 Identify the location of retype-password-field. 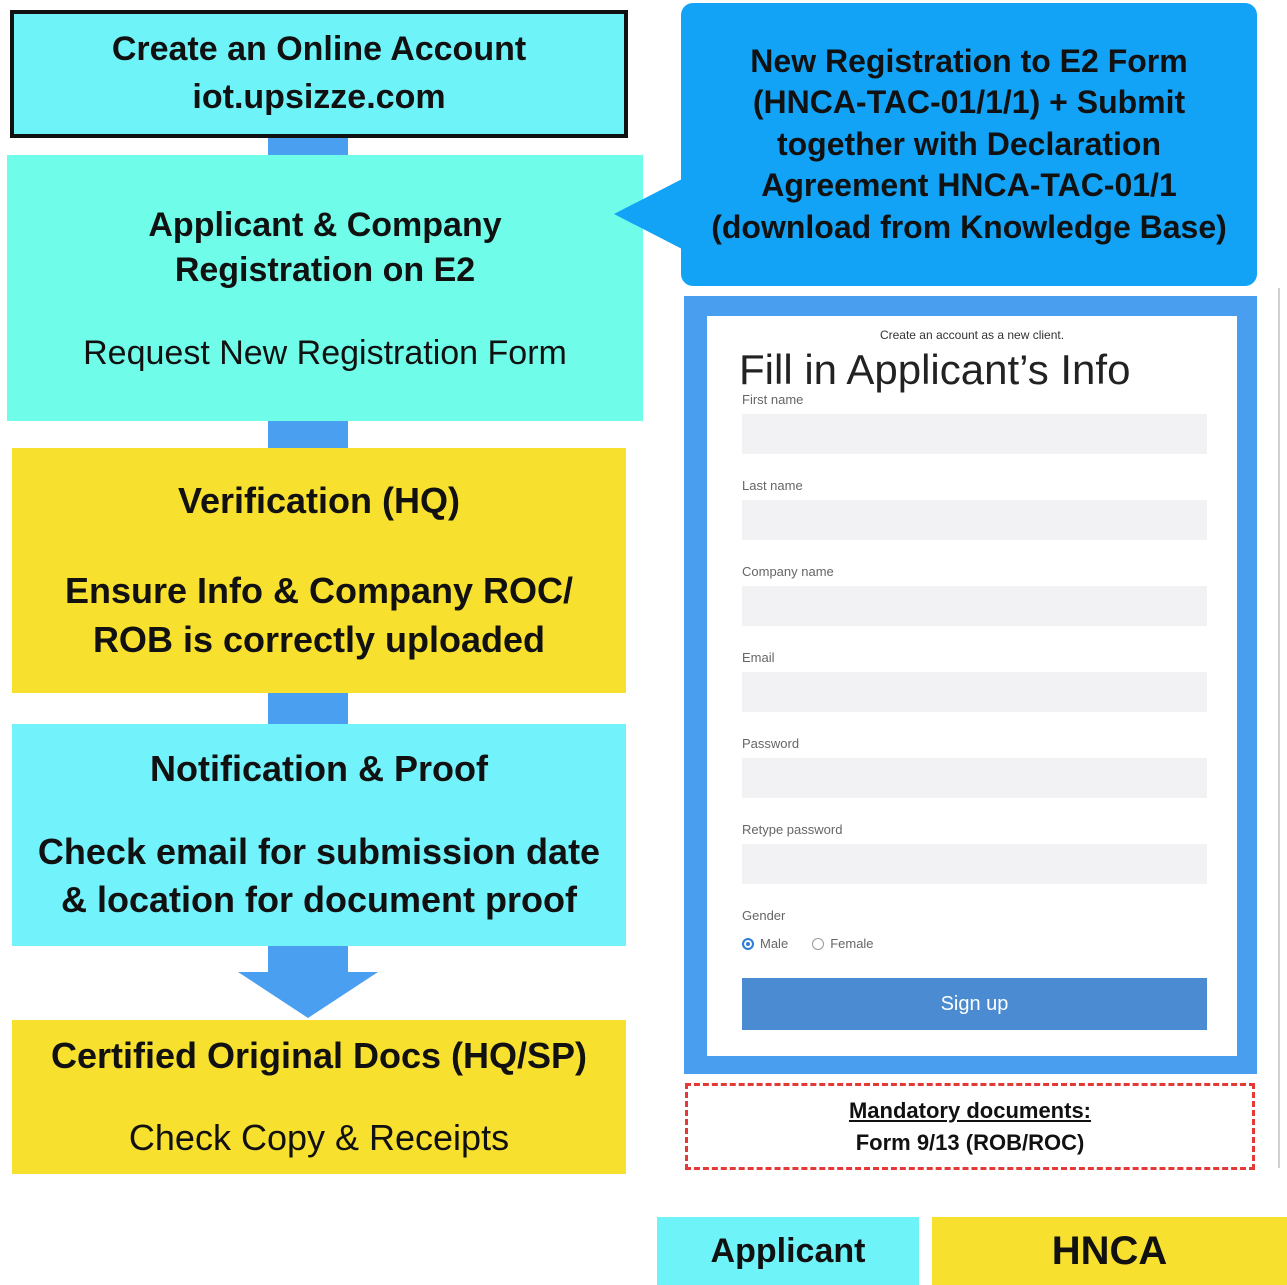
(974, 864).